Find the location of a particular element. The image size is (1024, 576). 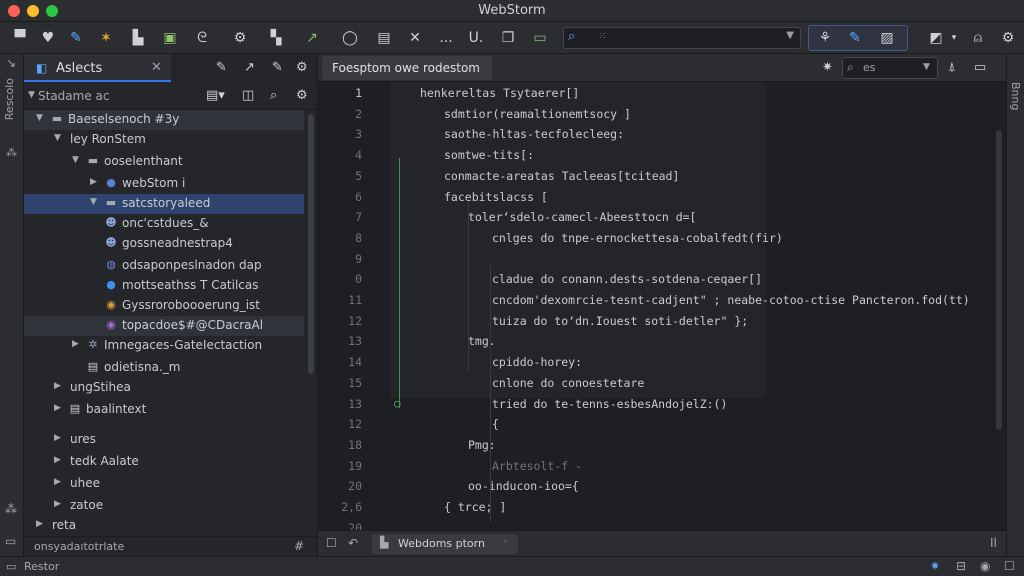

copy-icon: ❐ is located at coordinates (508, 38).